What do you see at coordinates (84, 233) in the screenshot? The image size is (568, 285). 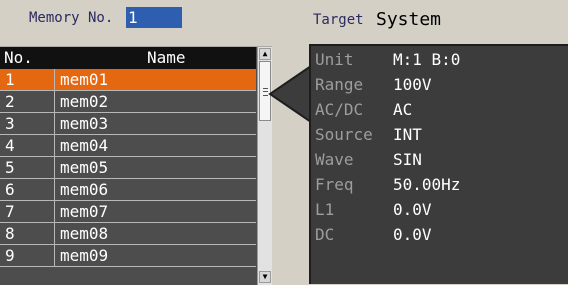 I see `row-name: mem08` at bounding box center [84, 233].